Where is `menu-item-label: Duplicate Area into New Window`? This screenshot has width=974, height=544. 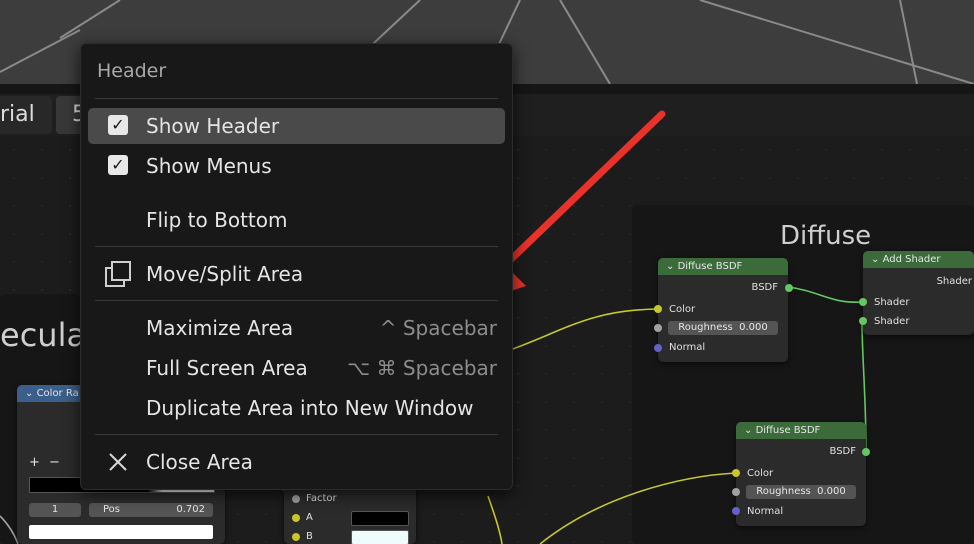
menu-item-label: Duplicate Area into New Window is located at coordinates (310, 408).